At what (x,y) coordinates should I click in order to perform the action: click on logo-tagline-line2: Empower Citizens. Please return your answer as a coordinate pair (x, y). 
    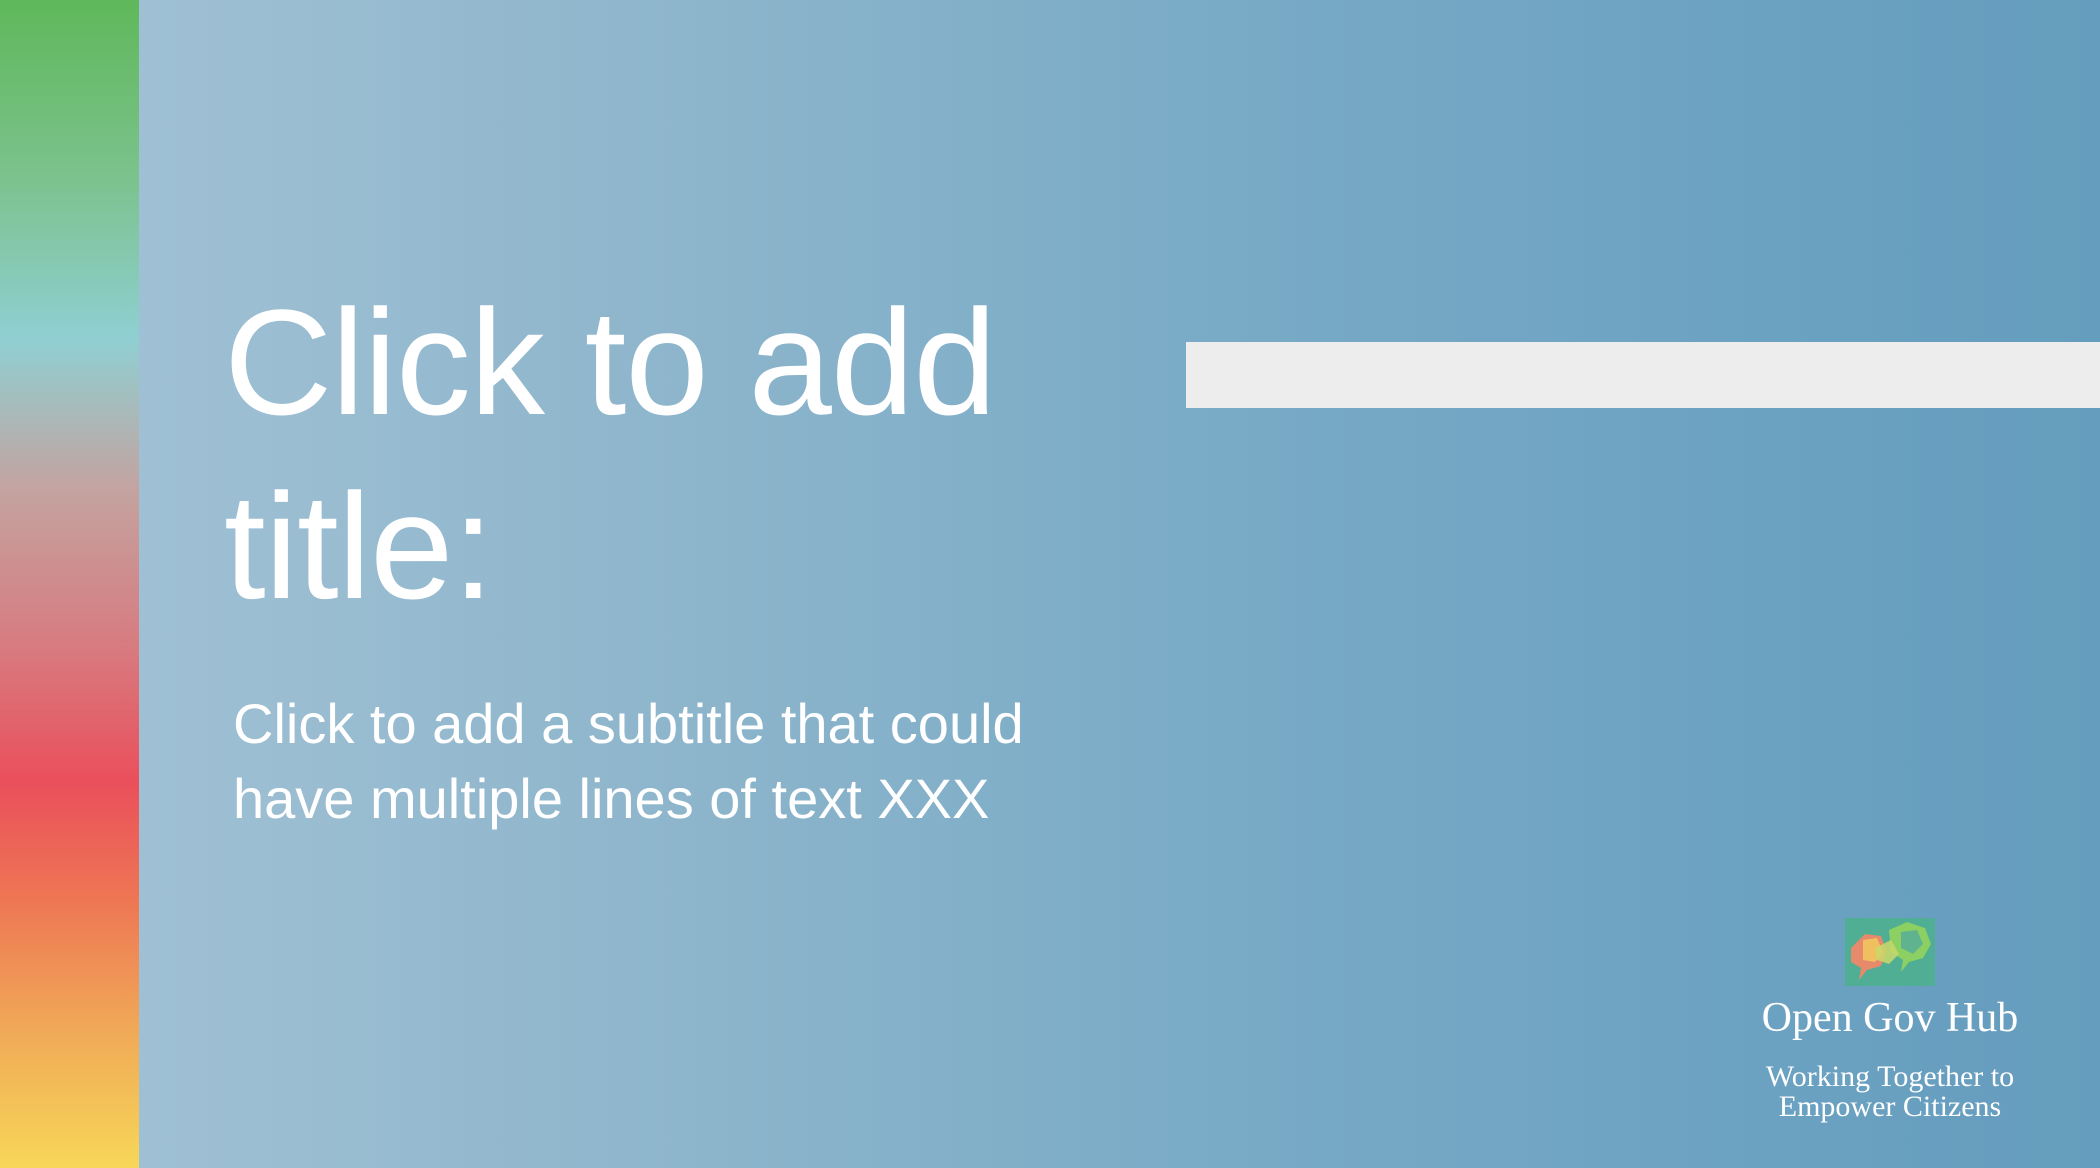
    Looking at the image, I should click on (1890, 1106).